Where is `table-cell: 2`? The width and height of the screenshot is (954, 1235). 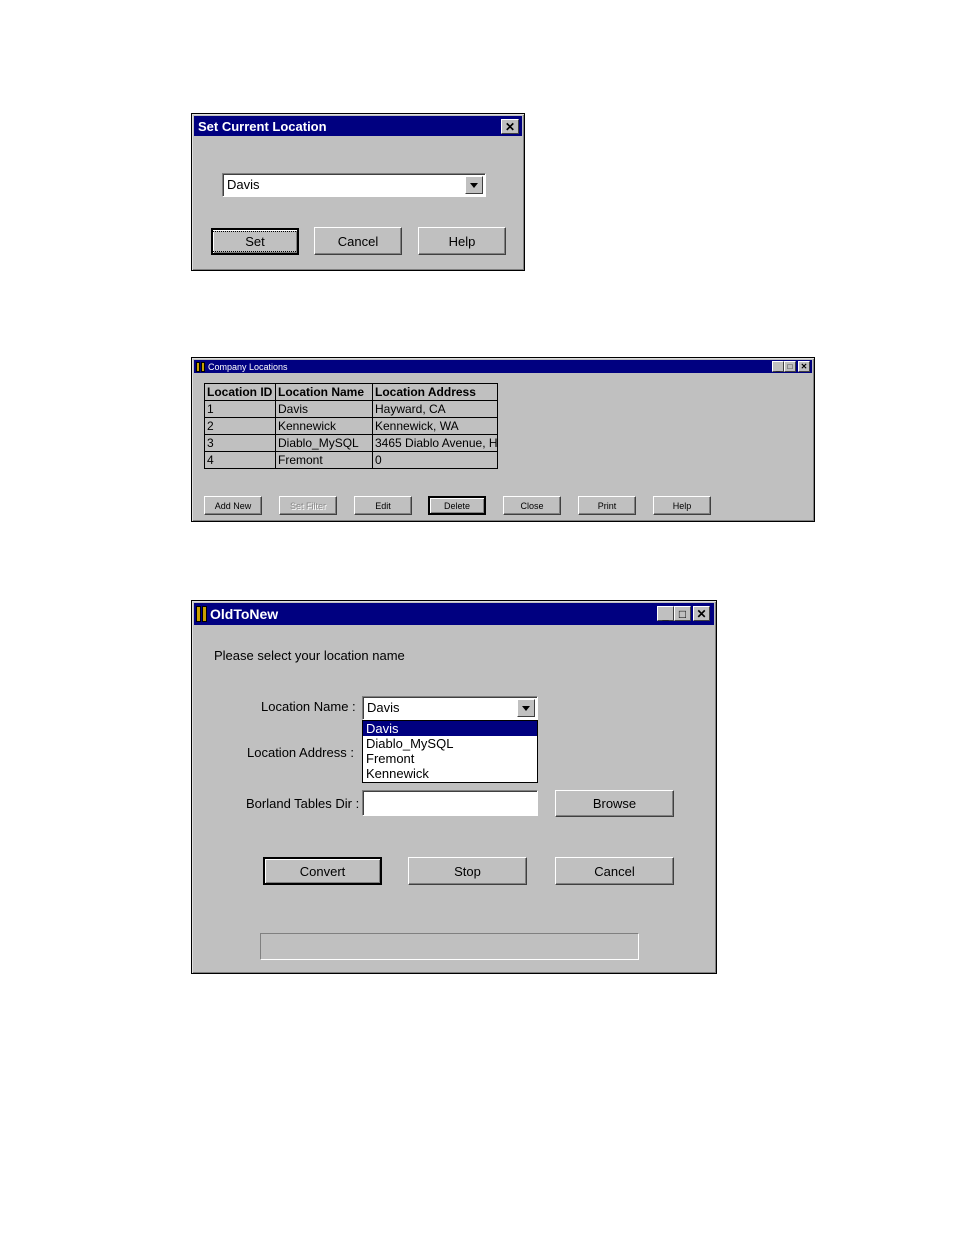 table-cell: 2 is located at coordinates (240, 426).